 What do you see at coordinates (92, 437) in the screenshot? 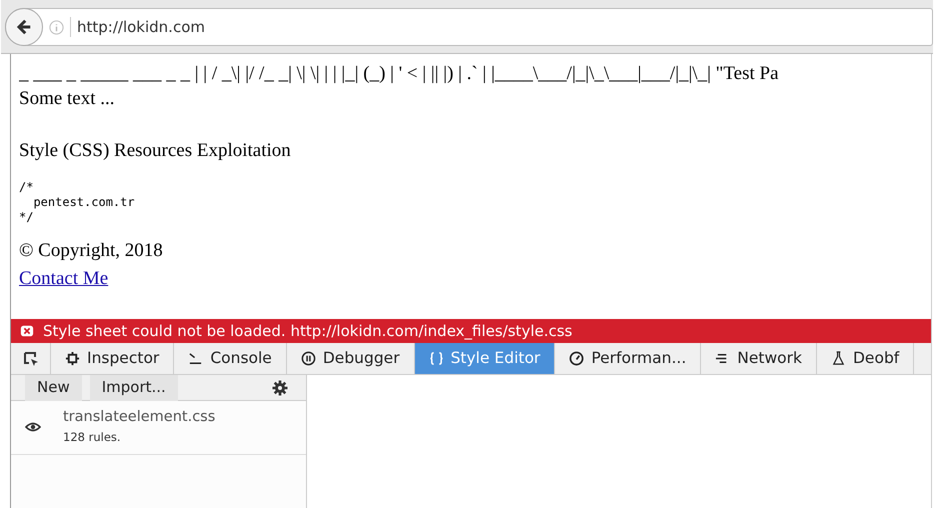
I see `rule-count: 128 rules.` at bounding box center [92, 437].